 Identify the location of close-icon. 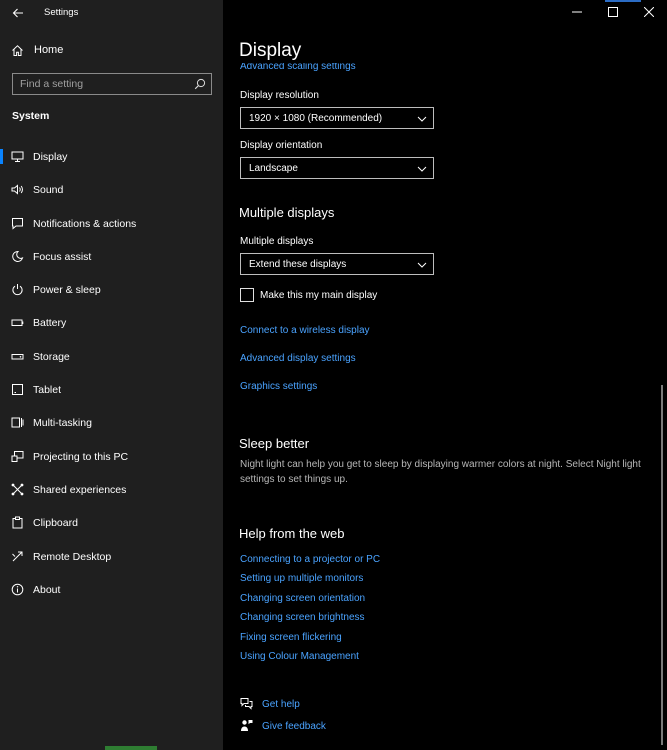
(649, 12).